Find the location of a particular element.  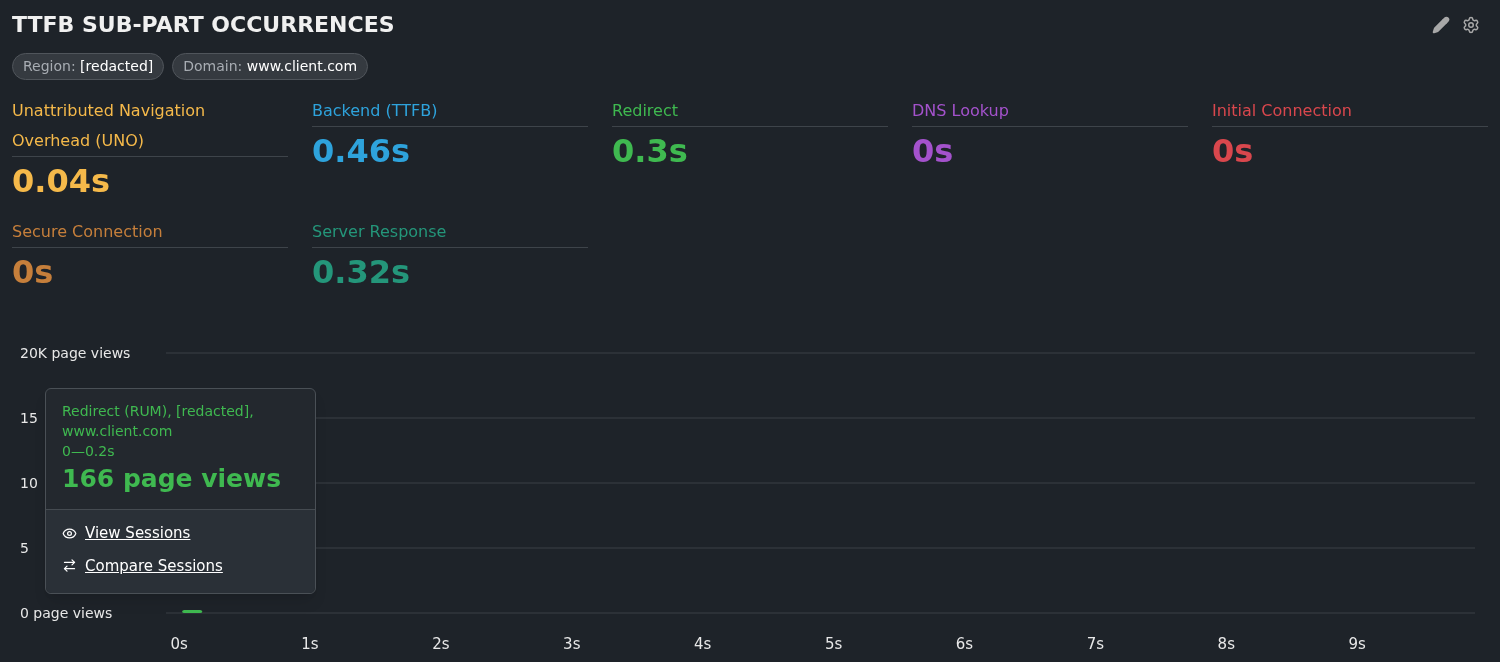

edit-icon is located at coordinates (1441, 25).